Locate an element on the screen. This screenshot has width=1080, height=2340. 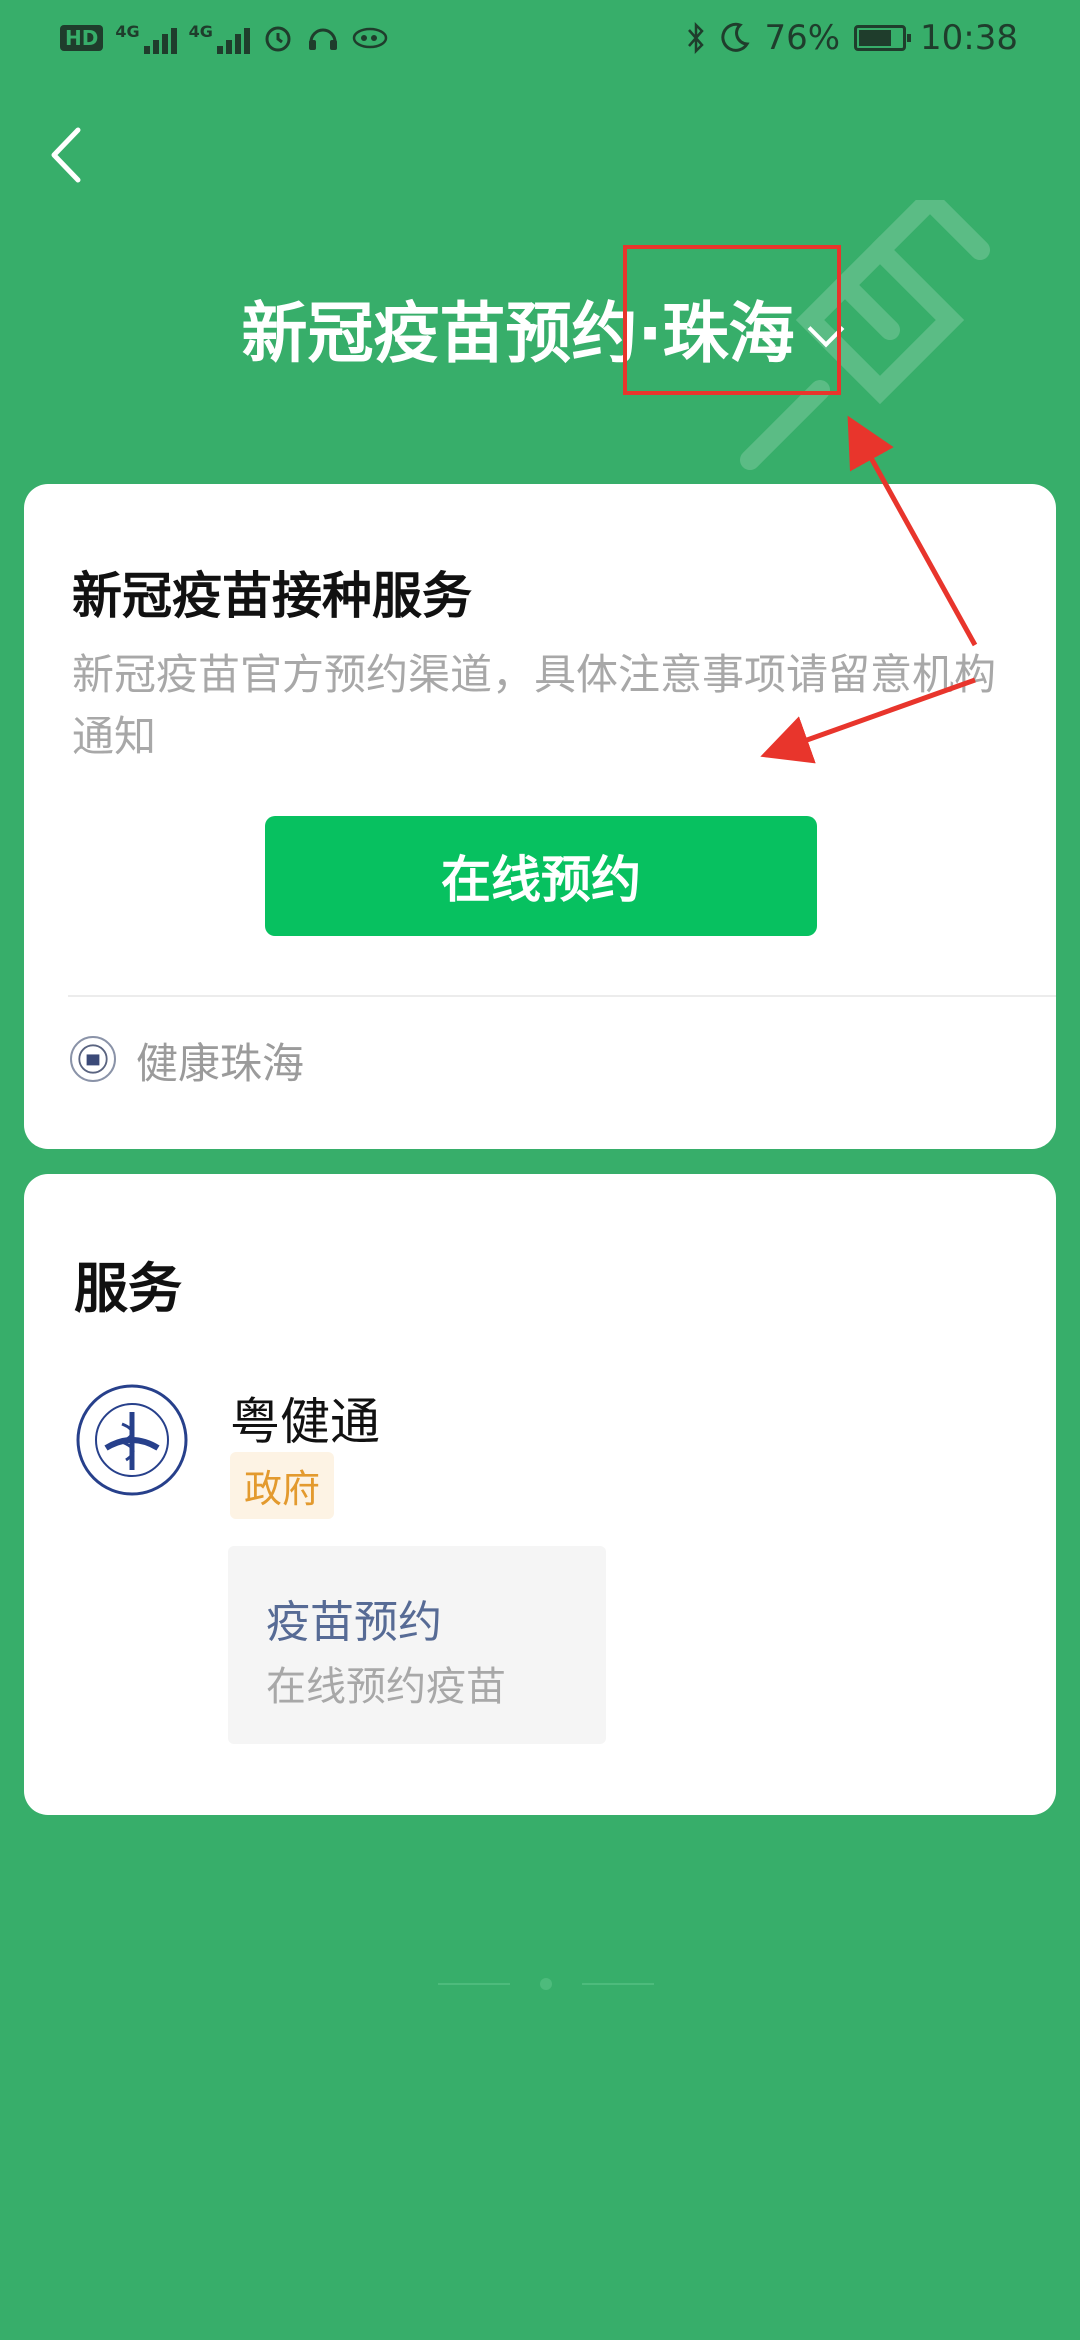
status-right: 76% 10:38 is located at coordinates (852, 38).